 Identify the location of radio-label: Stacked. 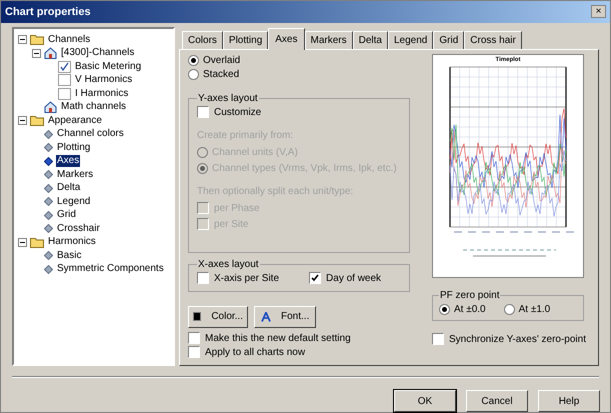
(221, 75).